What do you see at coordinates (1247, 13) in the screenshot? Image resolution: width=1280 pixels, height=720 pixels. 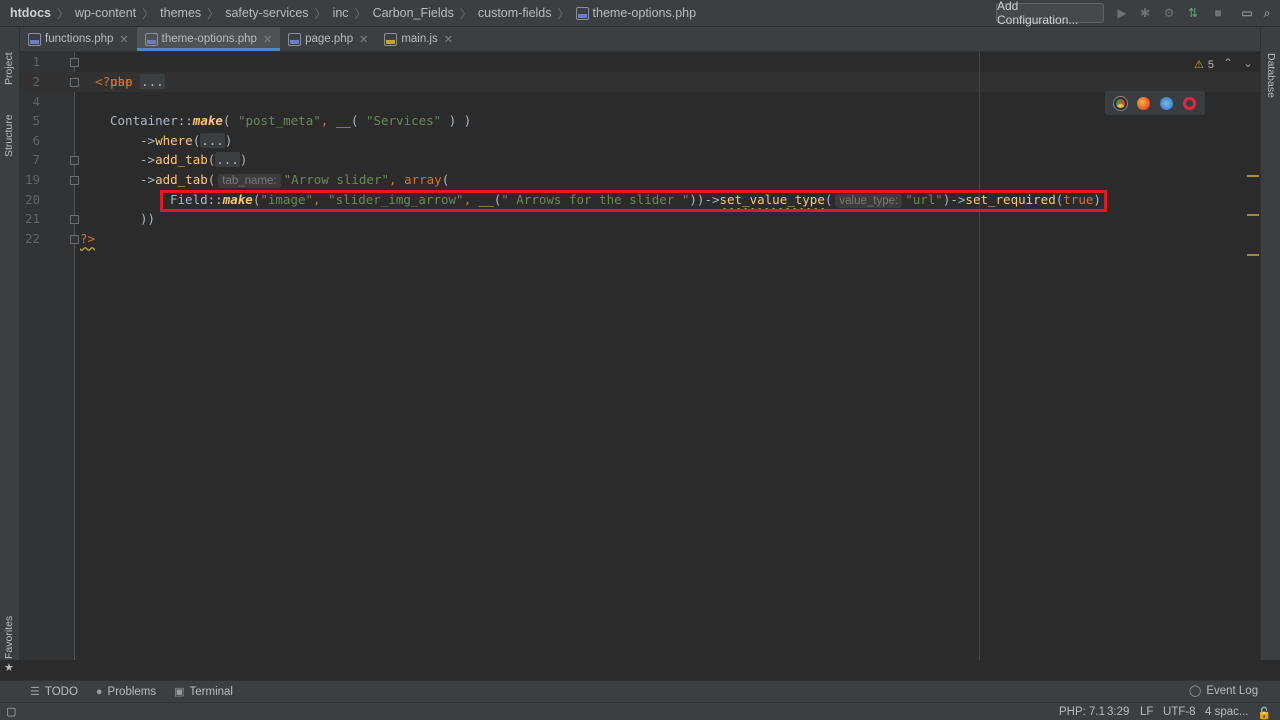 I see `window-icon: ▭` at bounding box center [1247, 13].